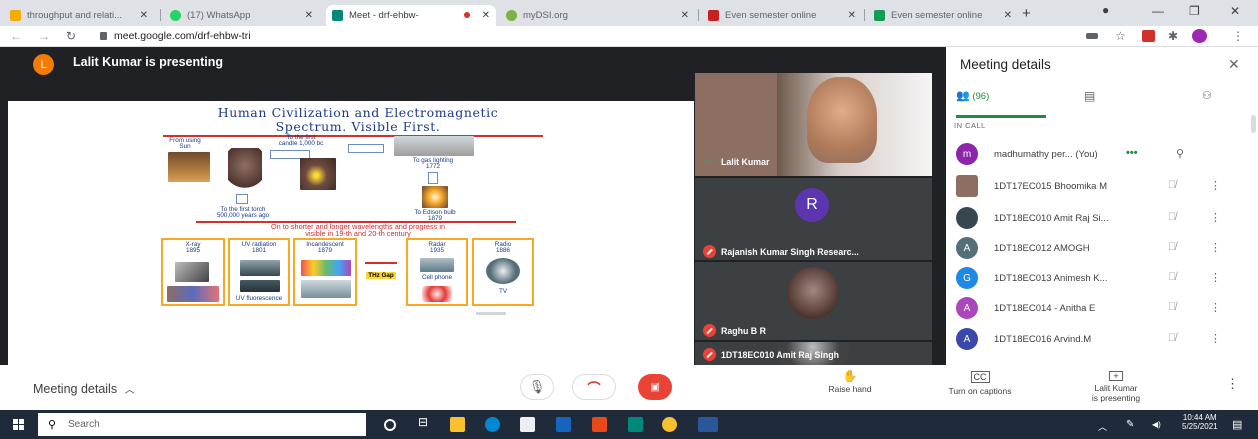 Image resolution: width=1258 pixels, height=439 pixels. What do you see at coordinates (425, 422) in the screenshot?
I see `task-view-icon: ⊟` at bounding box center [425, 422].